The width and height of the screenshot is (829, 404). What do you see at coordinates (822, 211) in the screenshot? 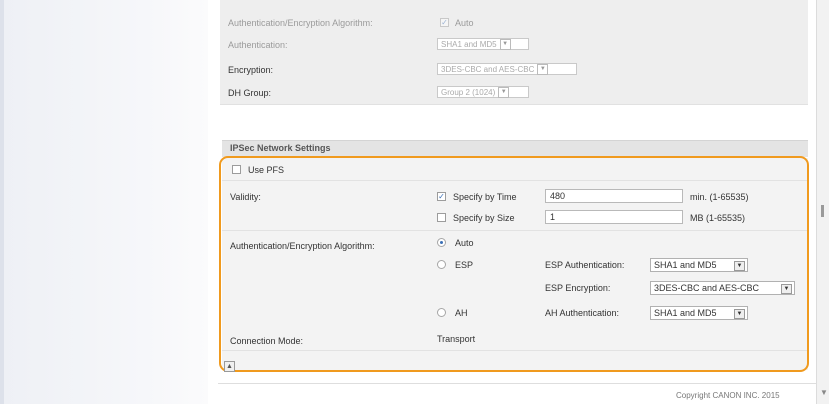
I see `scrollbar-thumb` at bounding box center [822, 211].